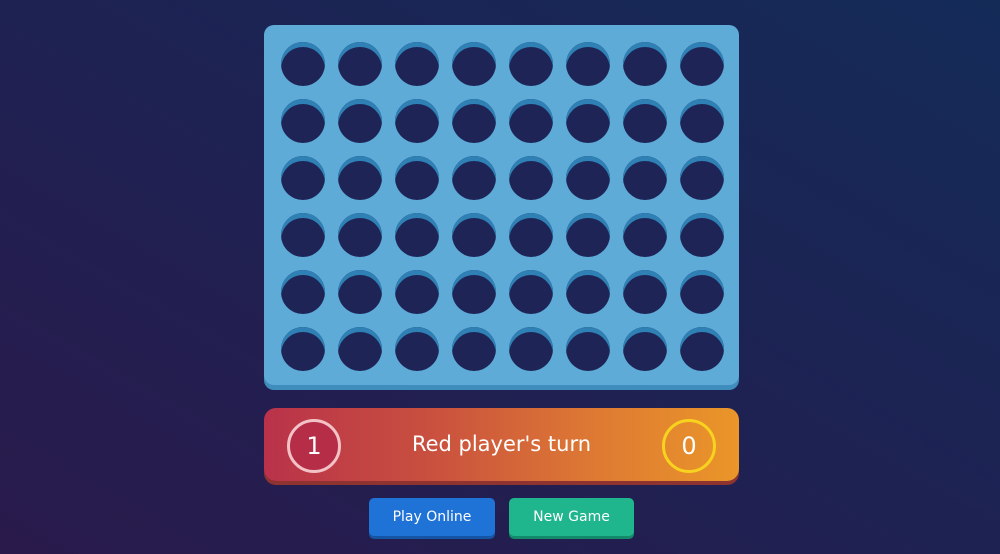 This screenshot has height=554, width=1000. Describe the element at coordinates (501, 444) in the screenshot. I see `status-bar: 1 Red player's turn 0` at that location.